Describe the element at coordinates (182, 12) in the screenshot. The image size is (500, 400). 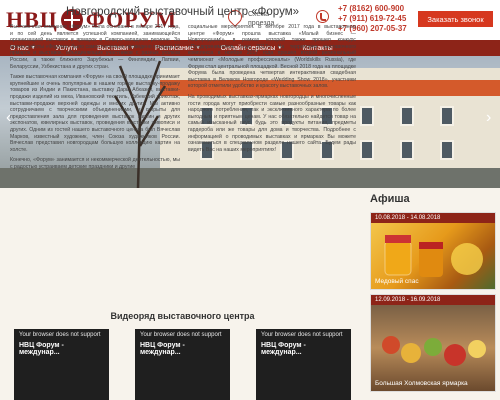
I see `page-title: Новгородский выставочный центр «Форум»` at that location.